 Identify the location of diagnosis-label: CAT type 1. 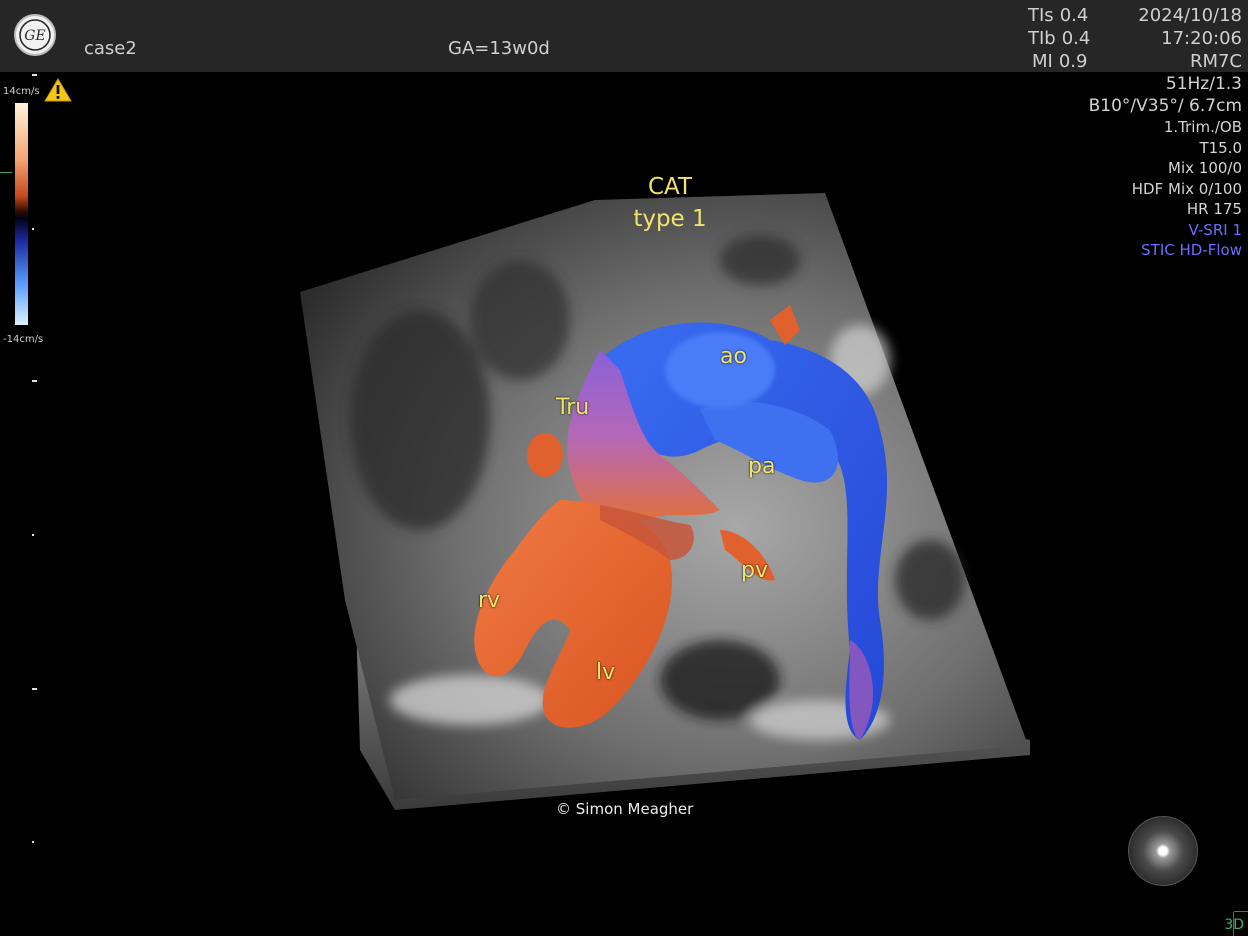
(670, 203).